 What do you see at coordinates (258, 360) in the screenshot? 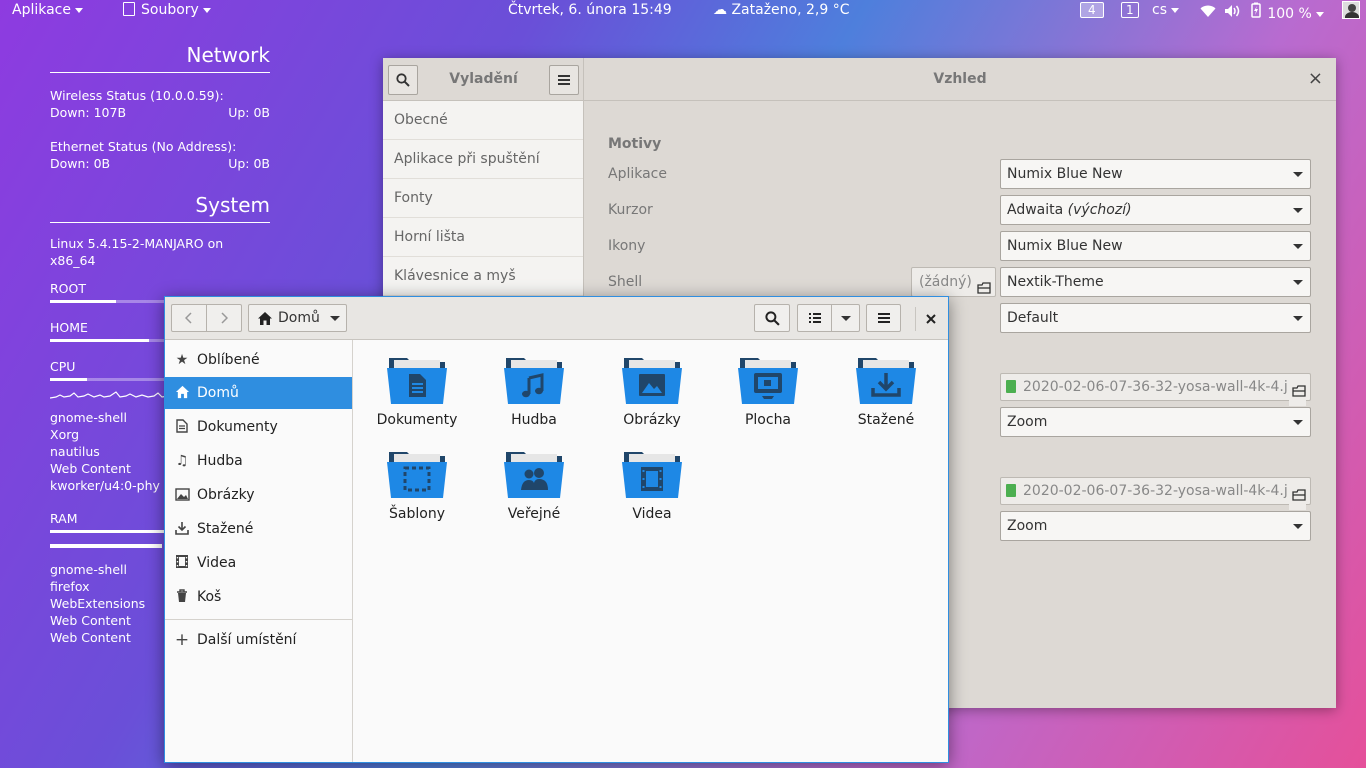
I see `sidebar-item-starred: ★ Oblíbené` at bounding box center [258, 360].